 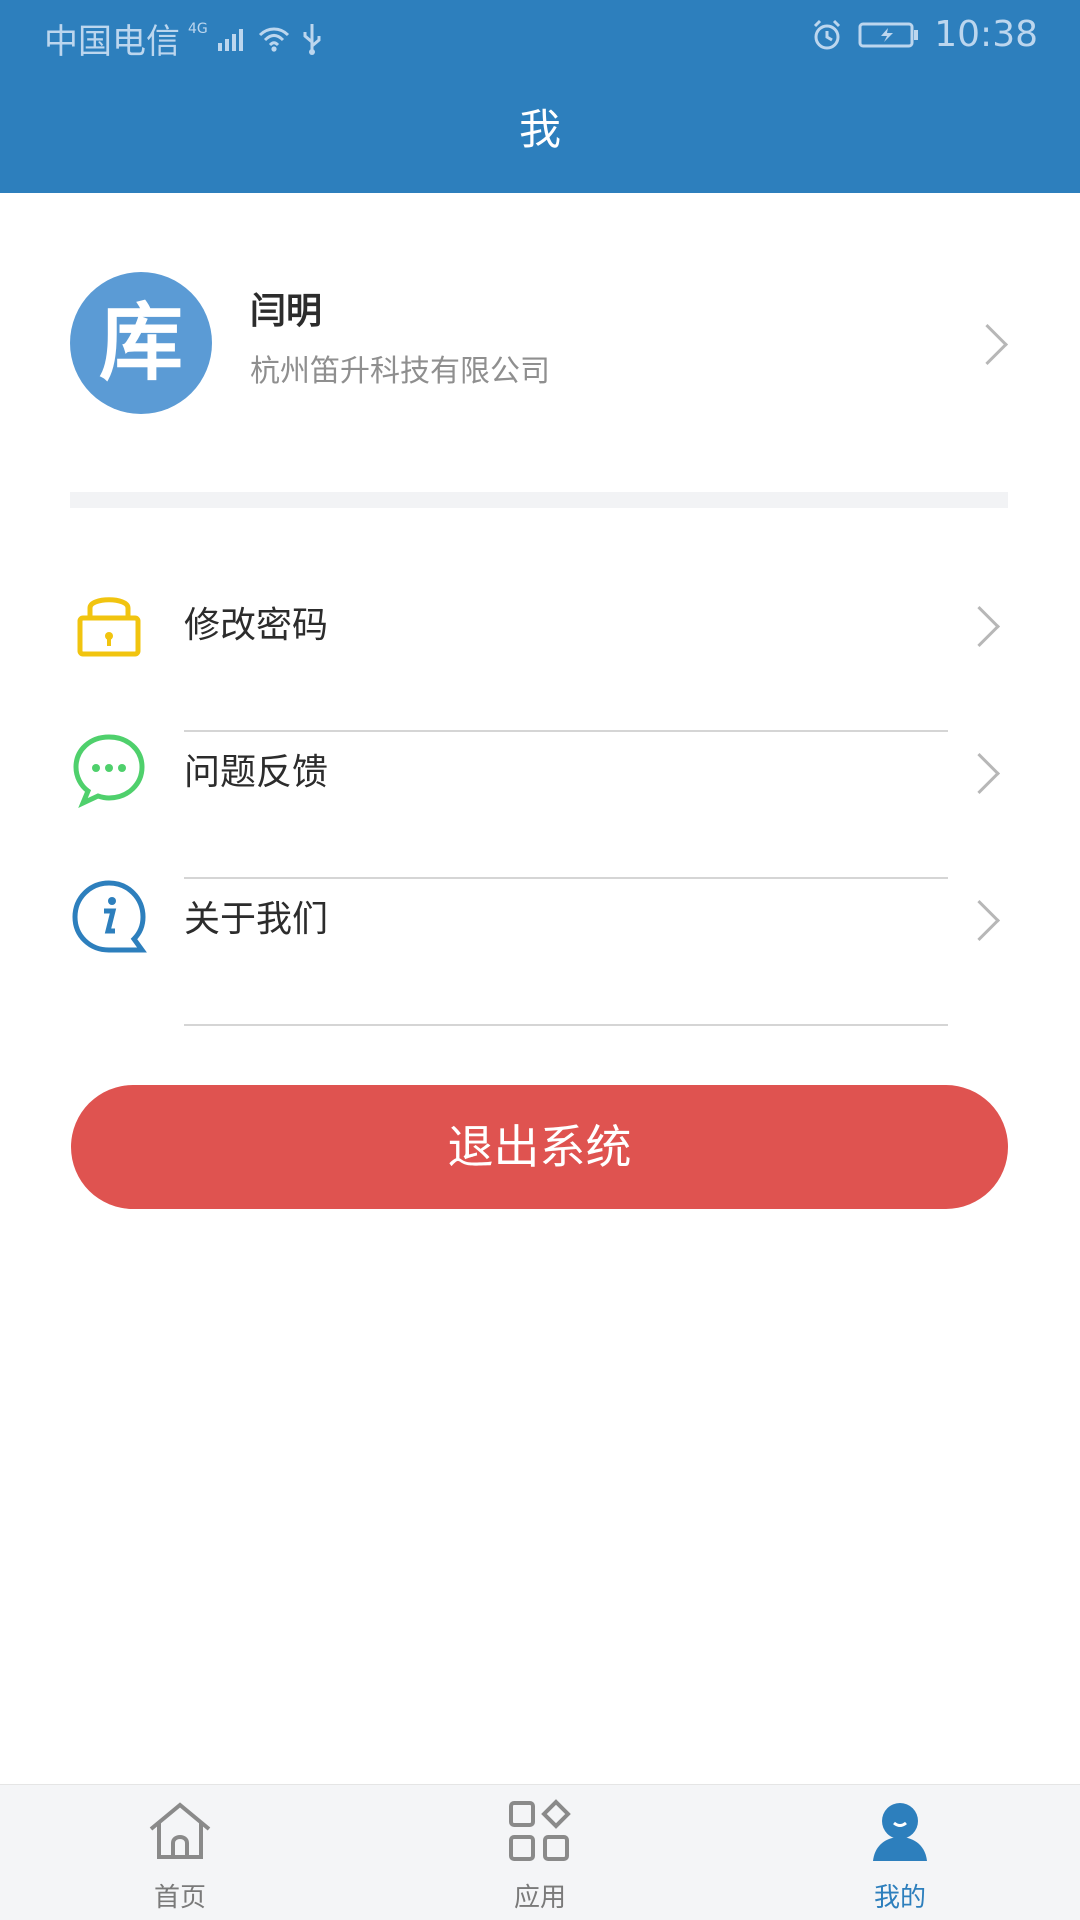 I want to click on tab-home: 首页, so click(x=180, y=1852).